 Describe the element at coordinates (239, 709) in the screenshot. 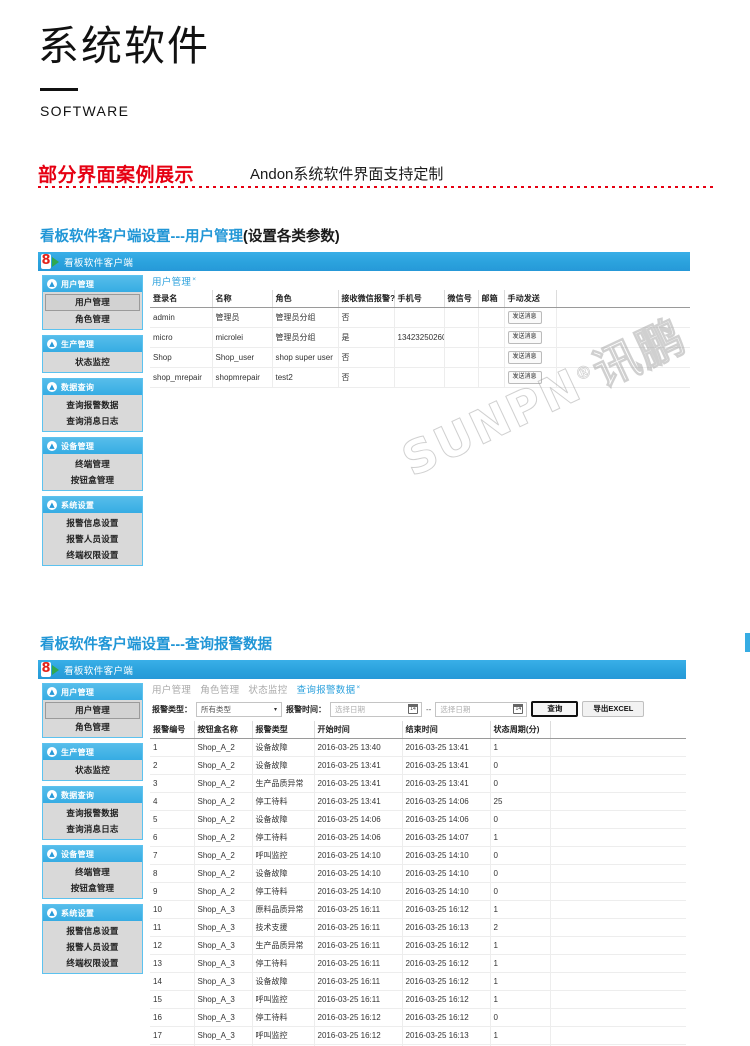

I see `alarm-type-select: 所有类型 ▾` at that location.